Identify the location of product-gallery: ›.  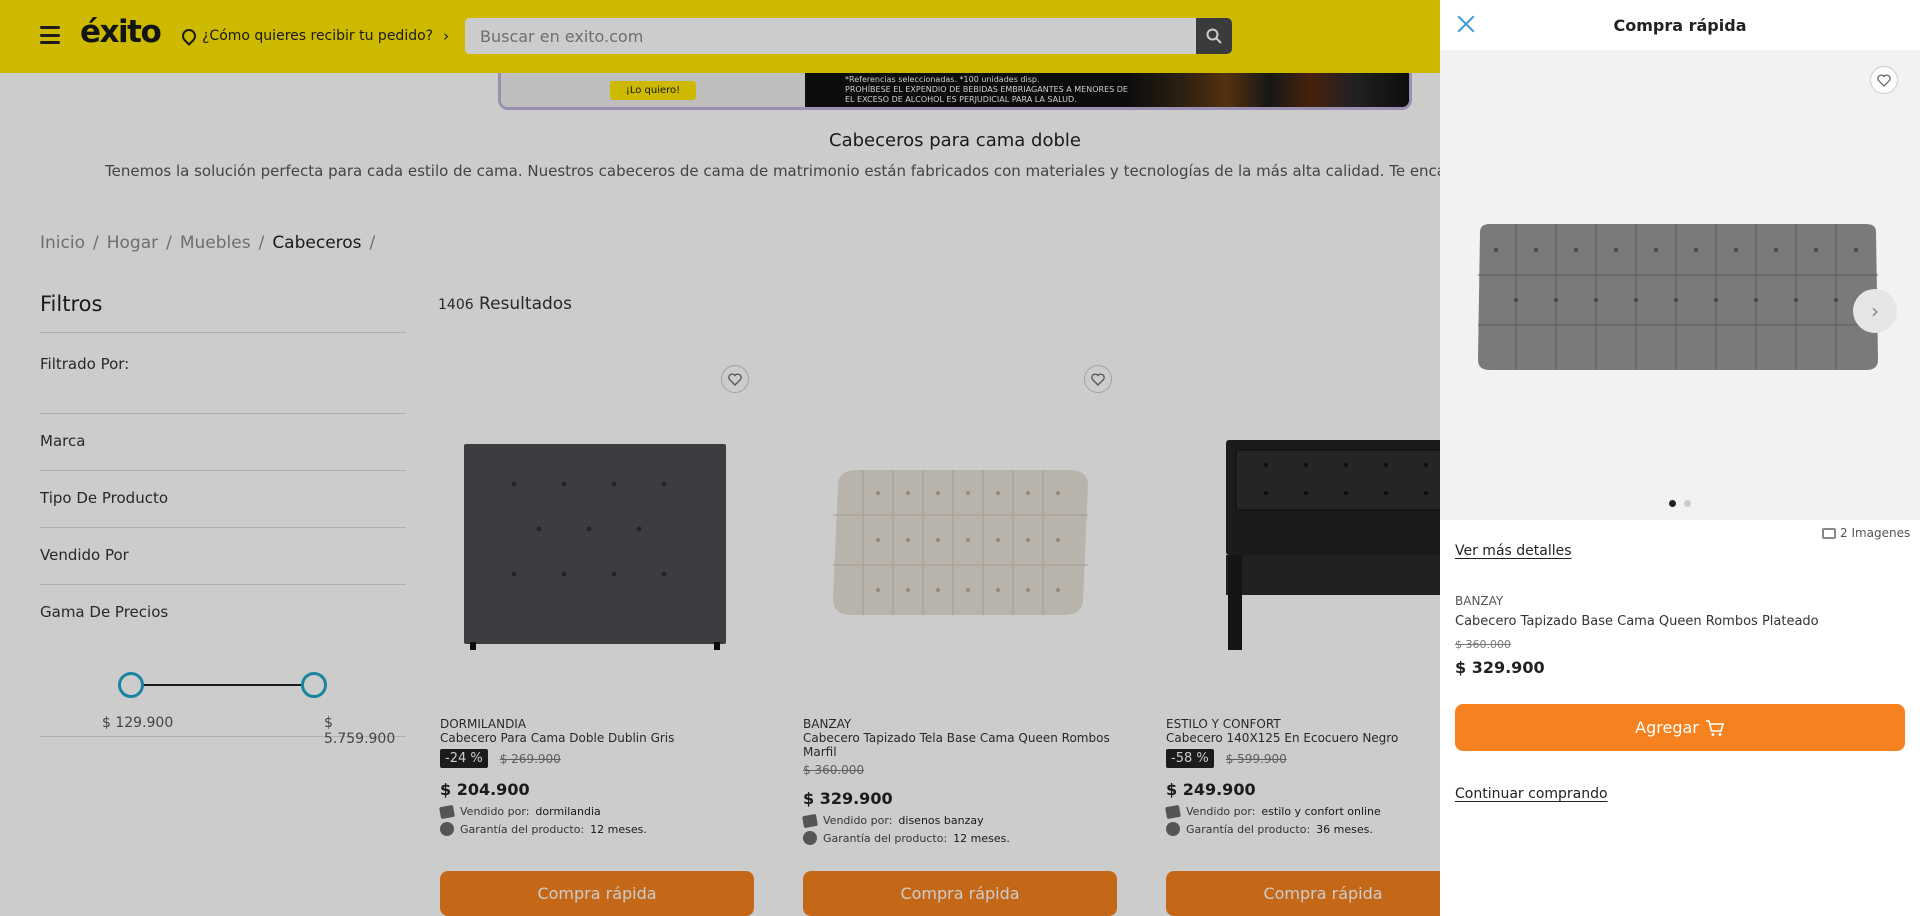
(1680, 285).